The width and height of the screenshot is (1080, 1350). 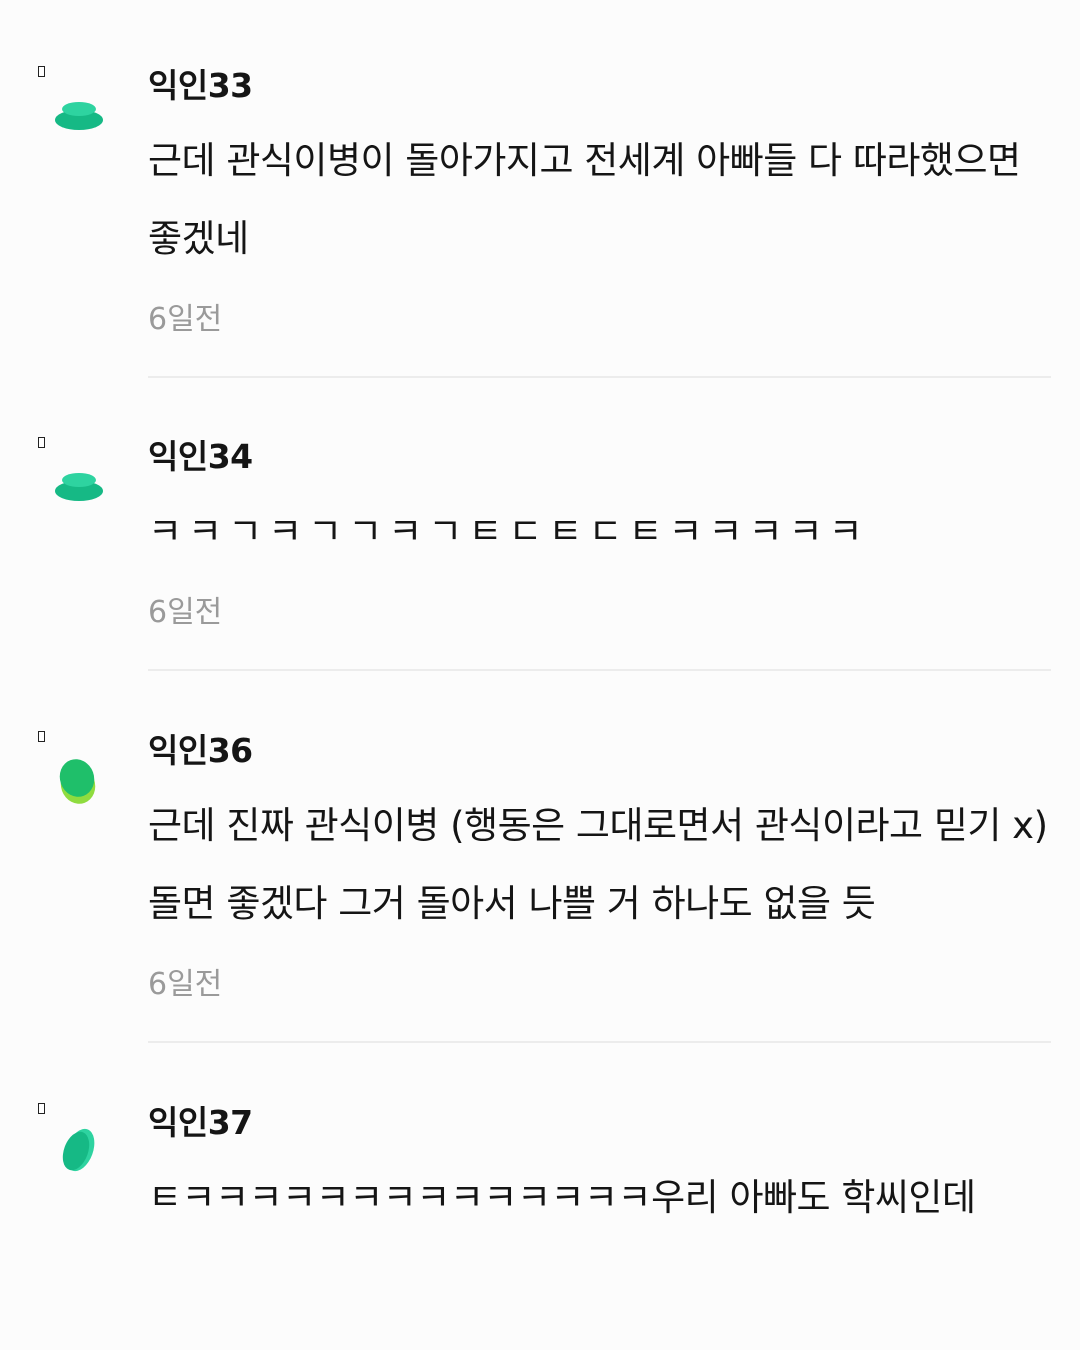 What do you see at coordinates (200, 751) in the screenshot?
I see `comment-nickname: 익인36` at bounding box center [200, 751].